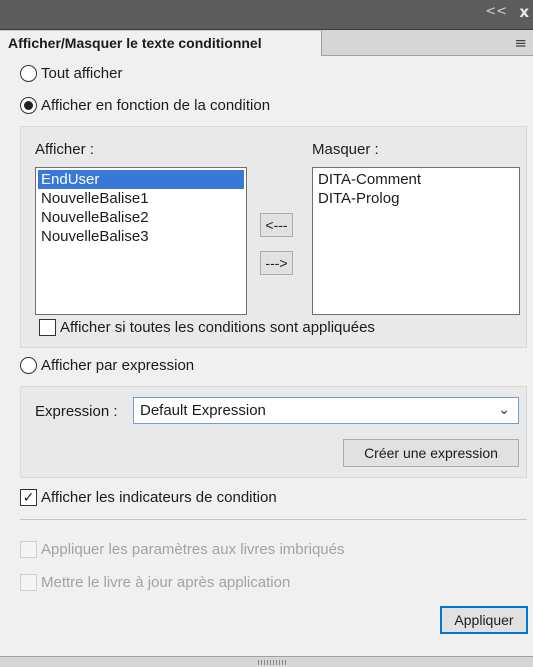 Image resolution: width=533 pixels, height=667 pixels. I want to click on show-by-condition-radio, so click(28, 105).